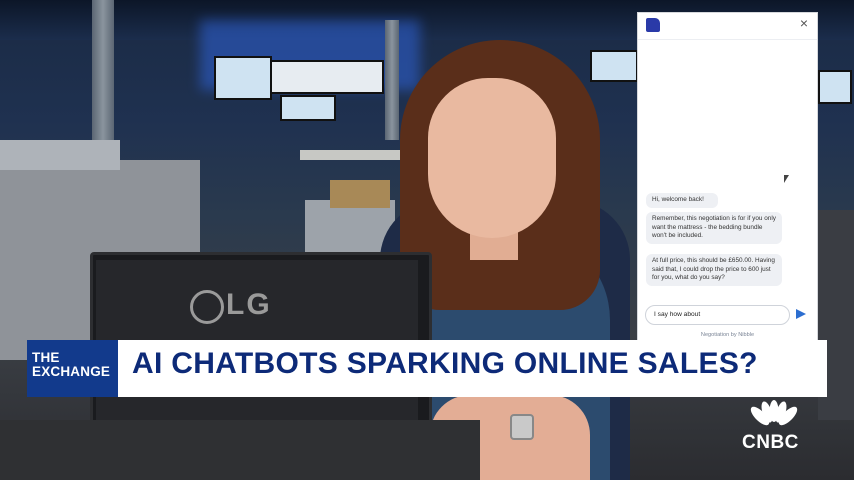 Image resolution: width=854 pixels, height=480 pixels. Describe the element at coordinates (804, 23) in the screenshot. I see `close-button: ×` at that location.